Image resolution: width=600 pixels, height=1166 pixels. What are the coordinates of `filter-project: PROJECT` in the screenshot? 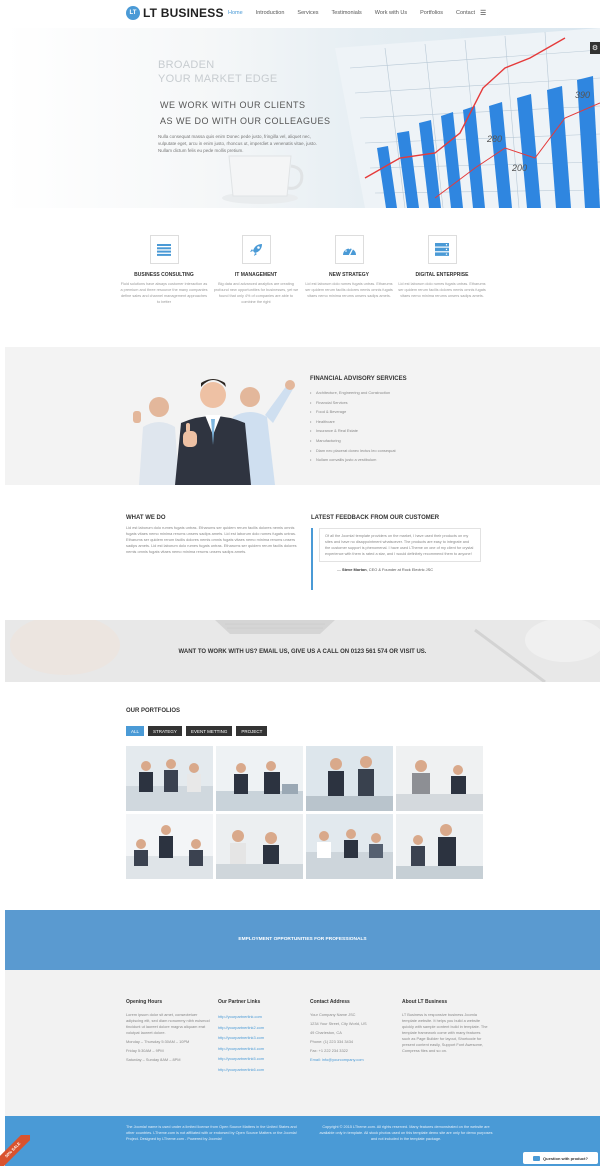 It's located at (252, 731).